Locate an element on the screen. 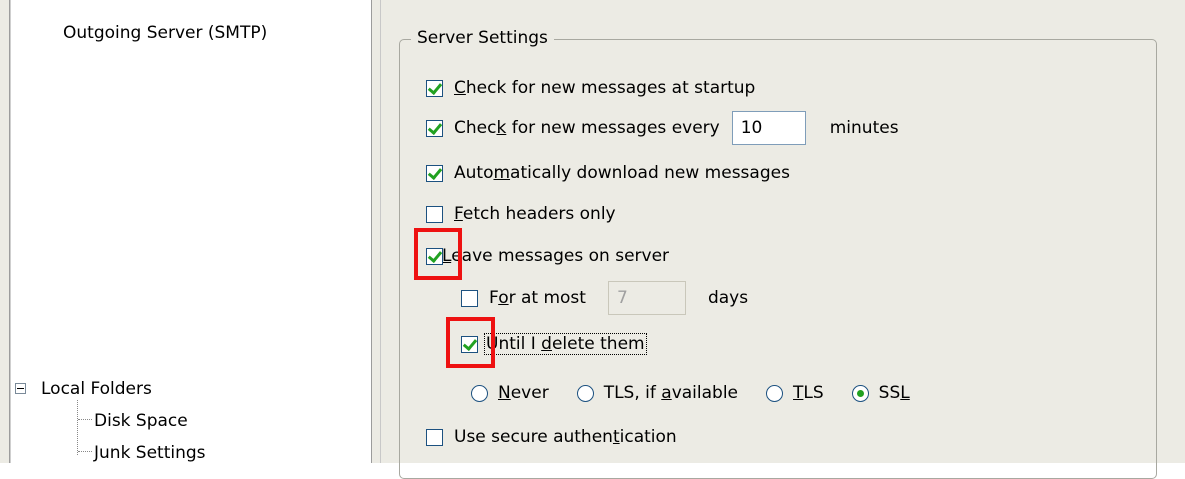 The image size is (1185, 479). check-startup-label: Check for new messages at startup is located at coordinates (605, 88).